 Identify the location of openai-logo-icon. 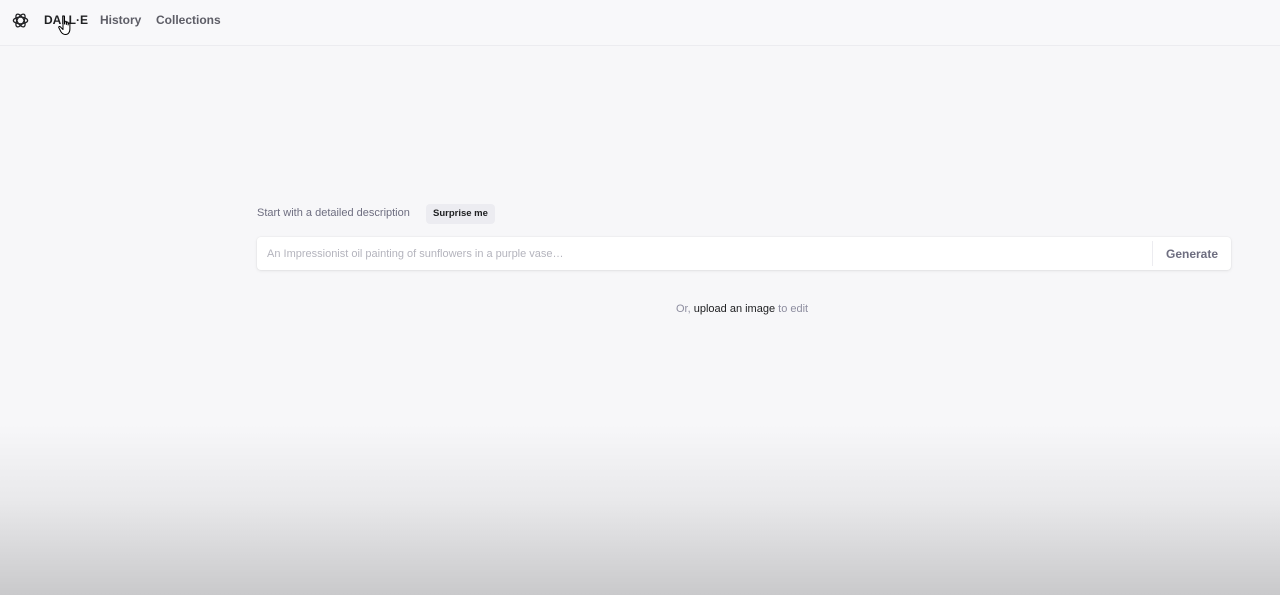
(20, 20).